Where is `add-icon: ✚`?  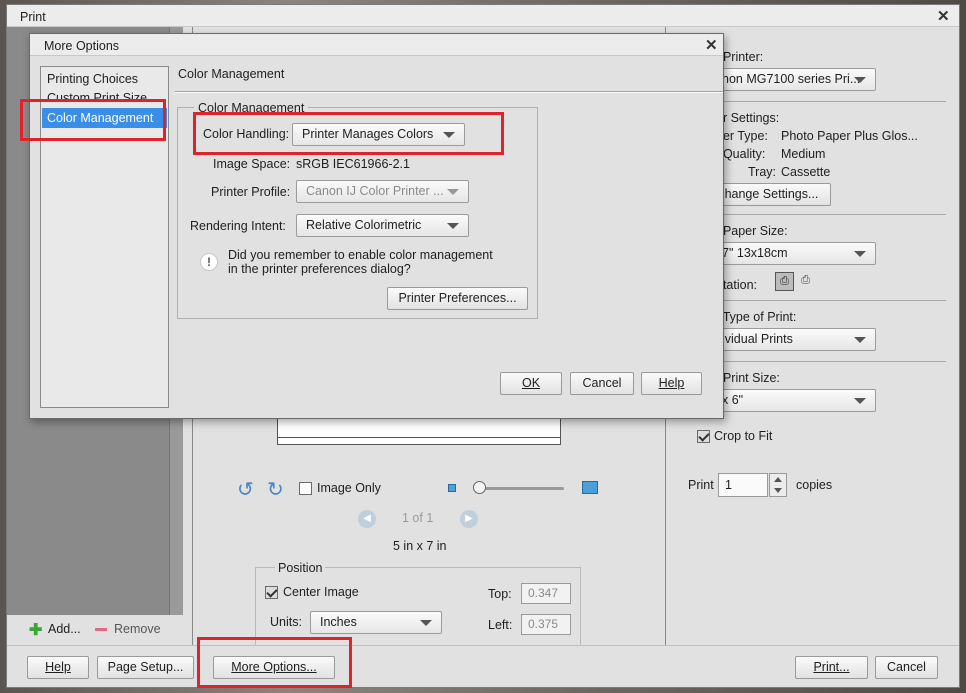 add-icon: ✚ is located at coordinates (35, 630).